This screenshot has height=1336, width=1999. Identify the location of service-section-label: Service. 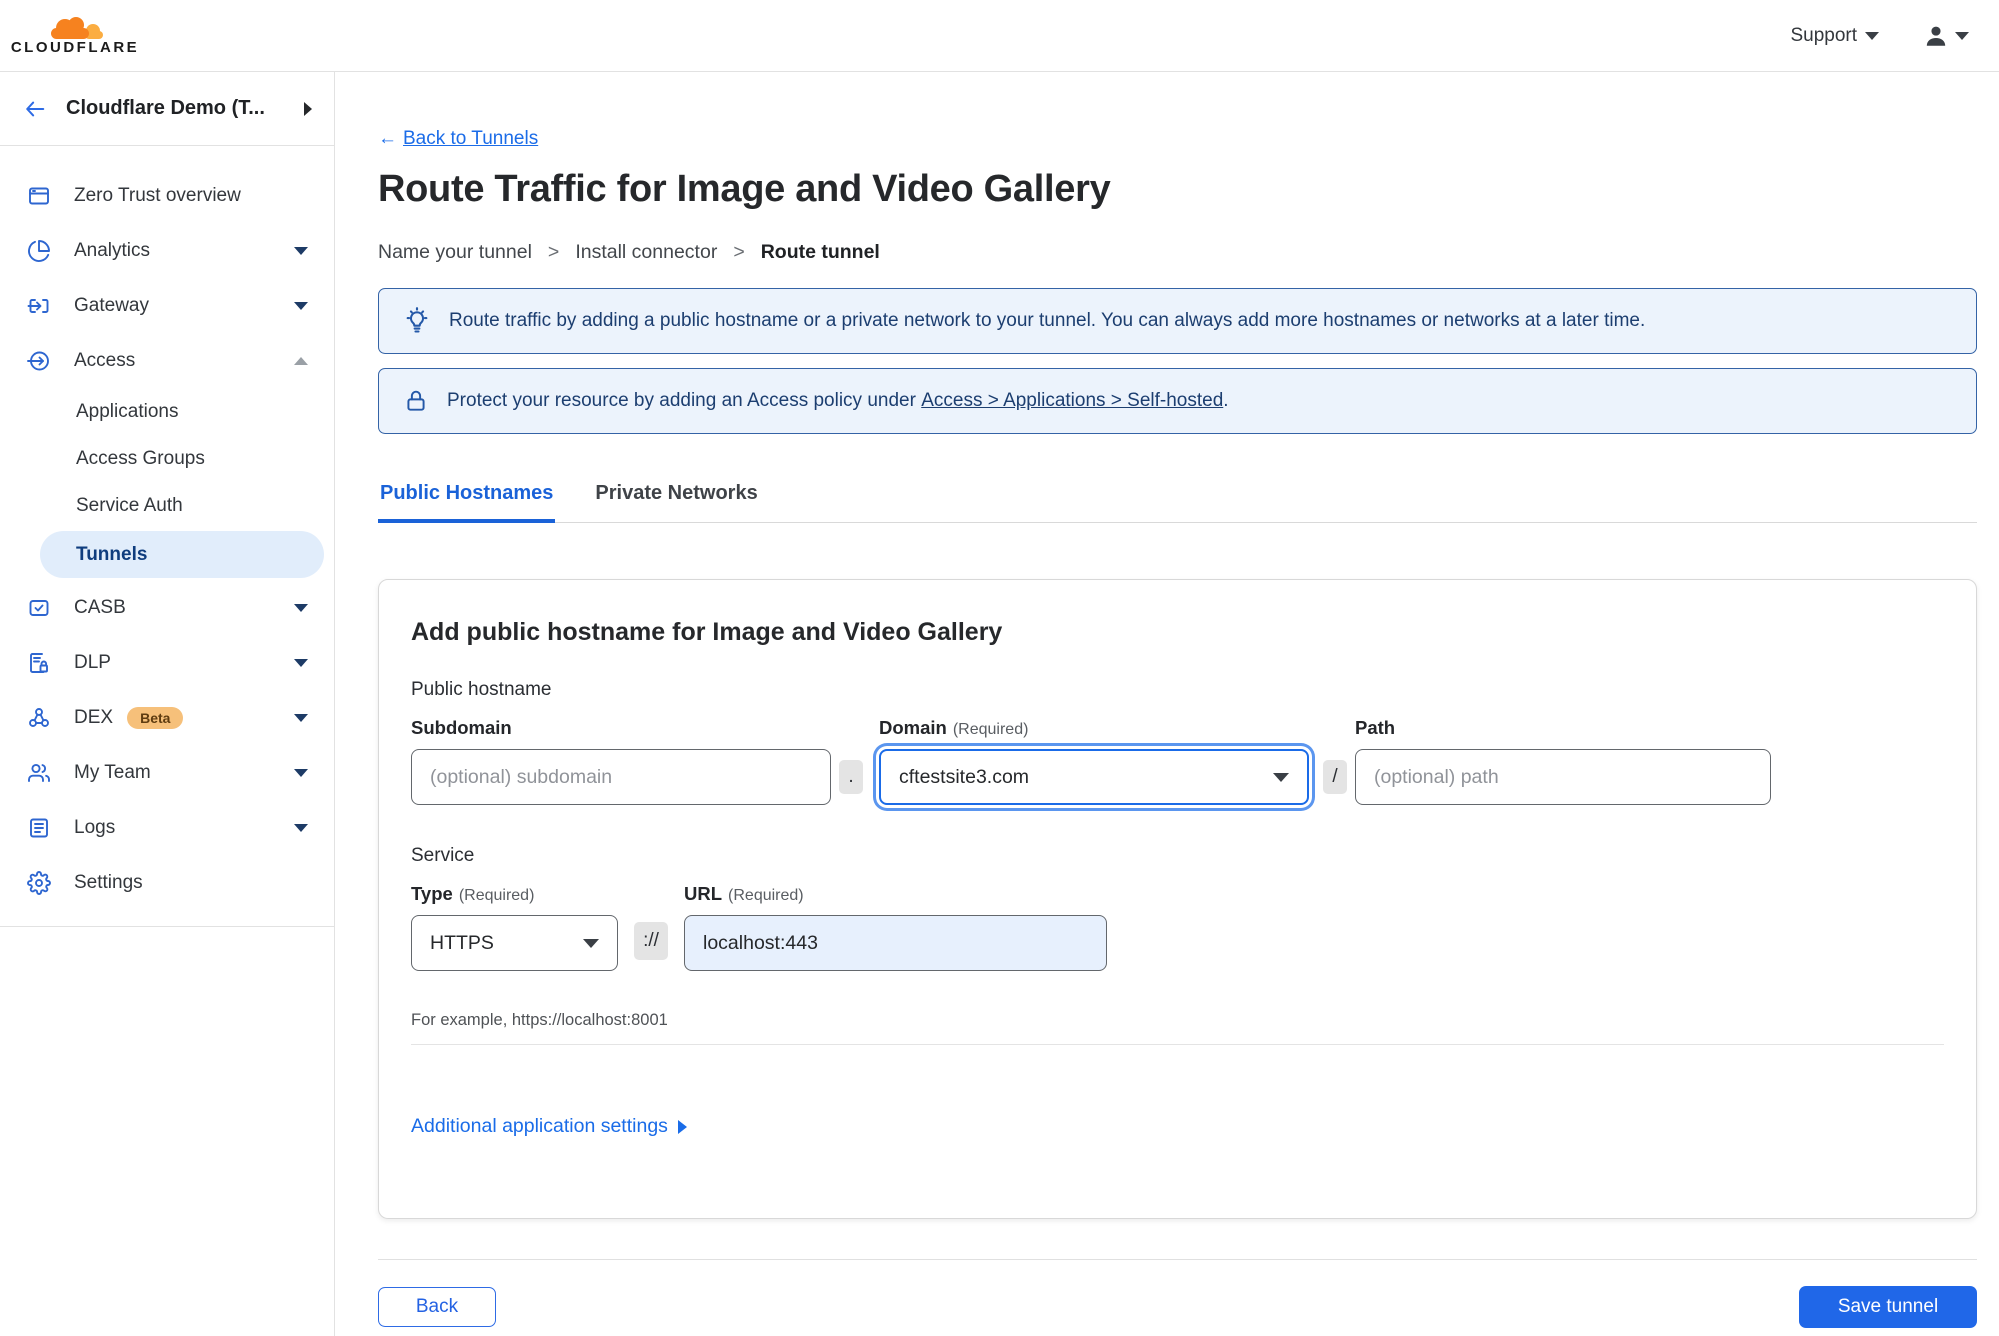
(443, 855).